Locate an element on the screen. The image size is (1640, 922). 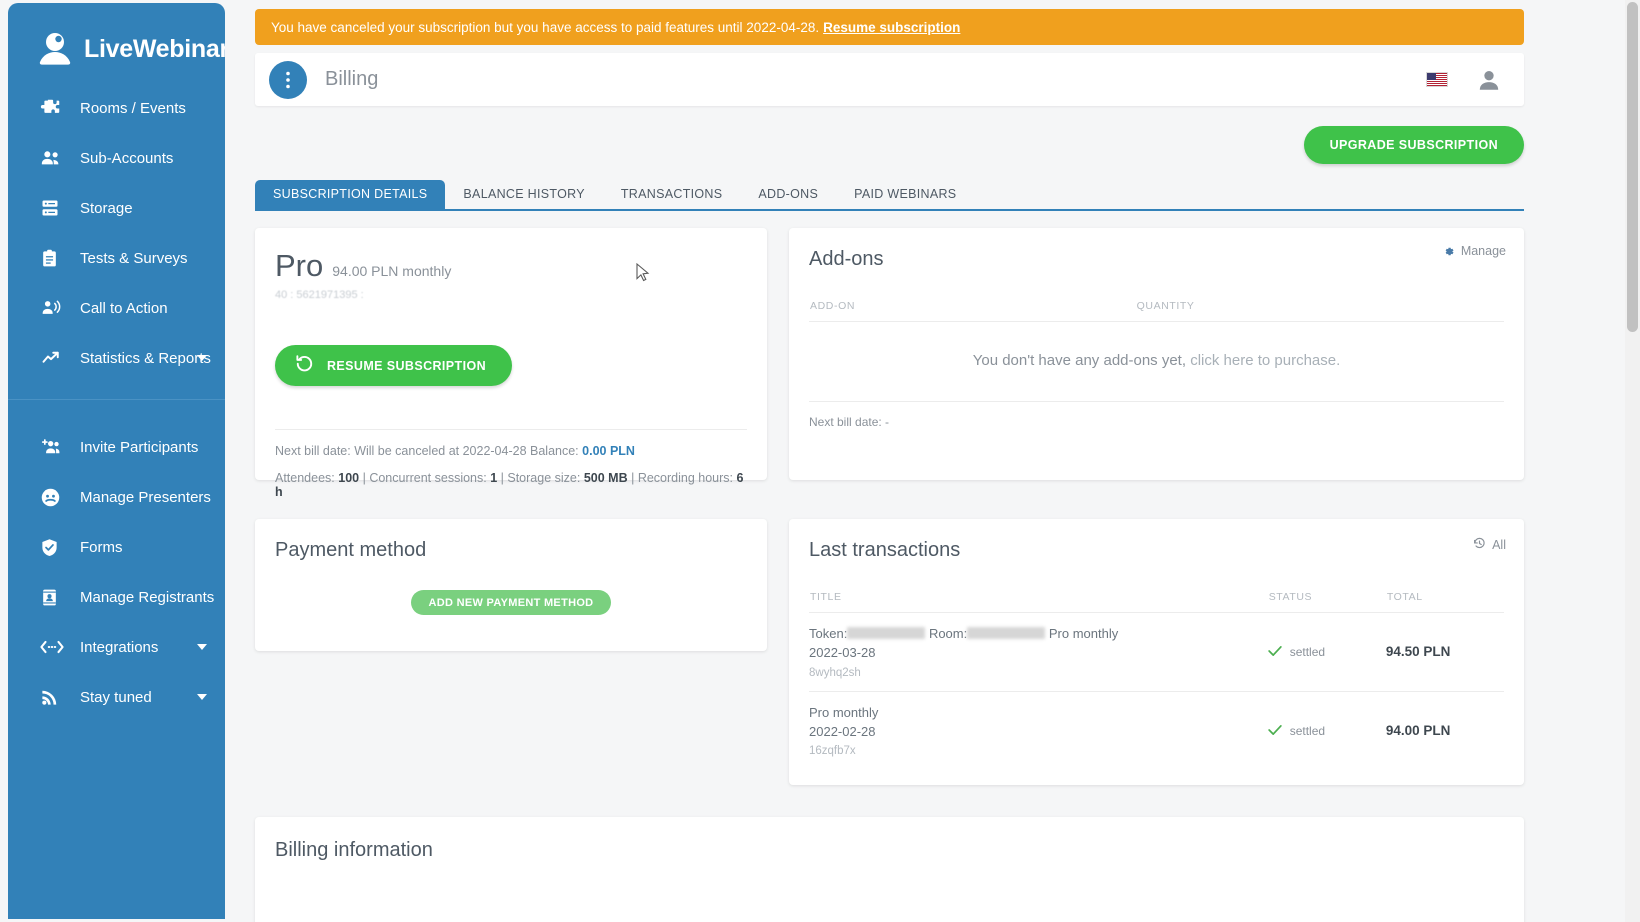
page-title: Billing is located at coordinates (352, 79).